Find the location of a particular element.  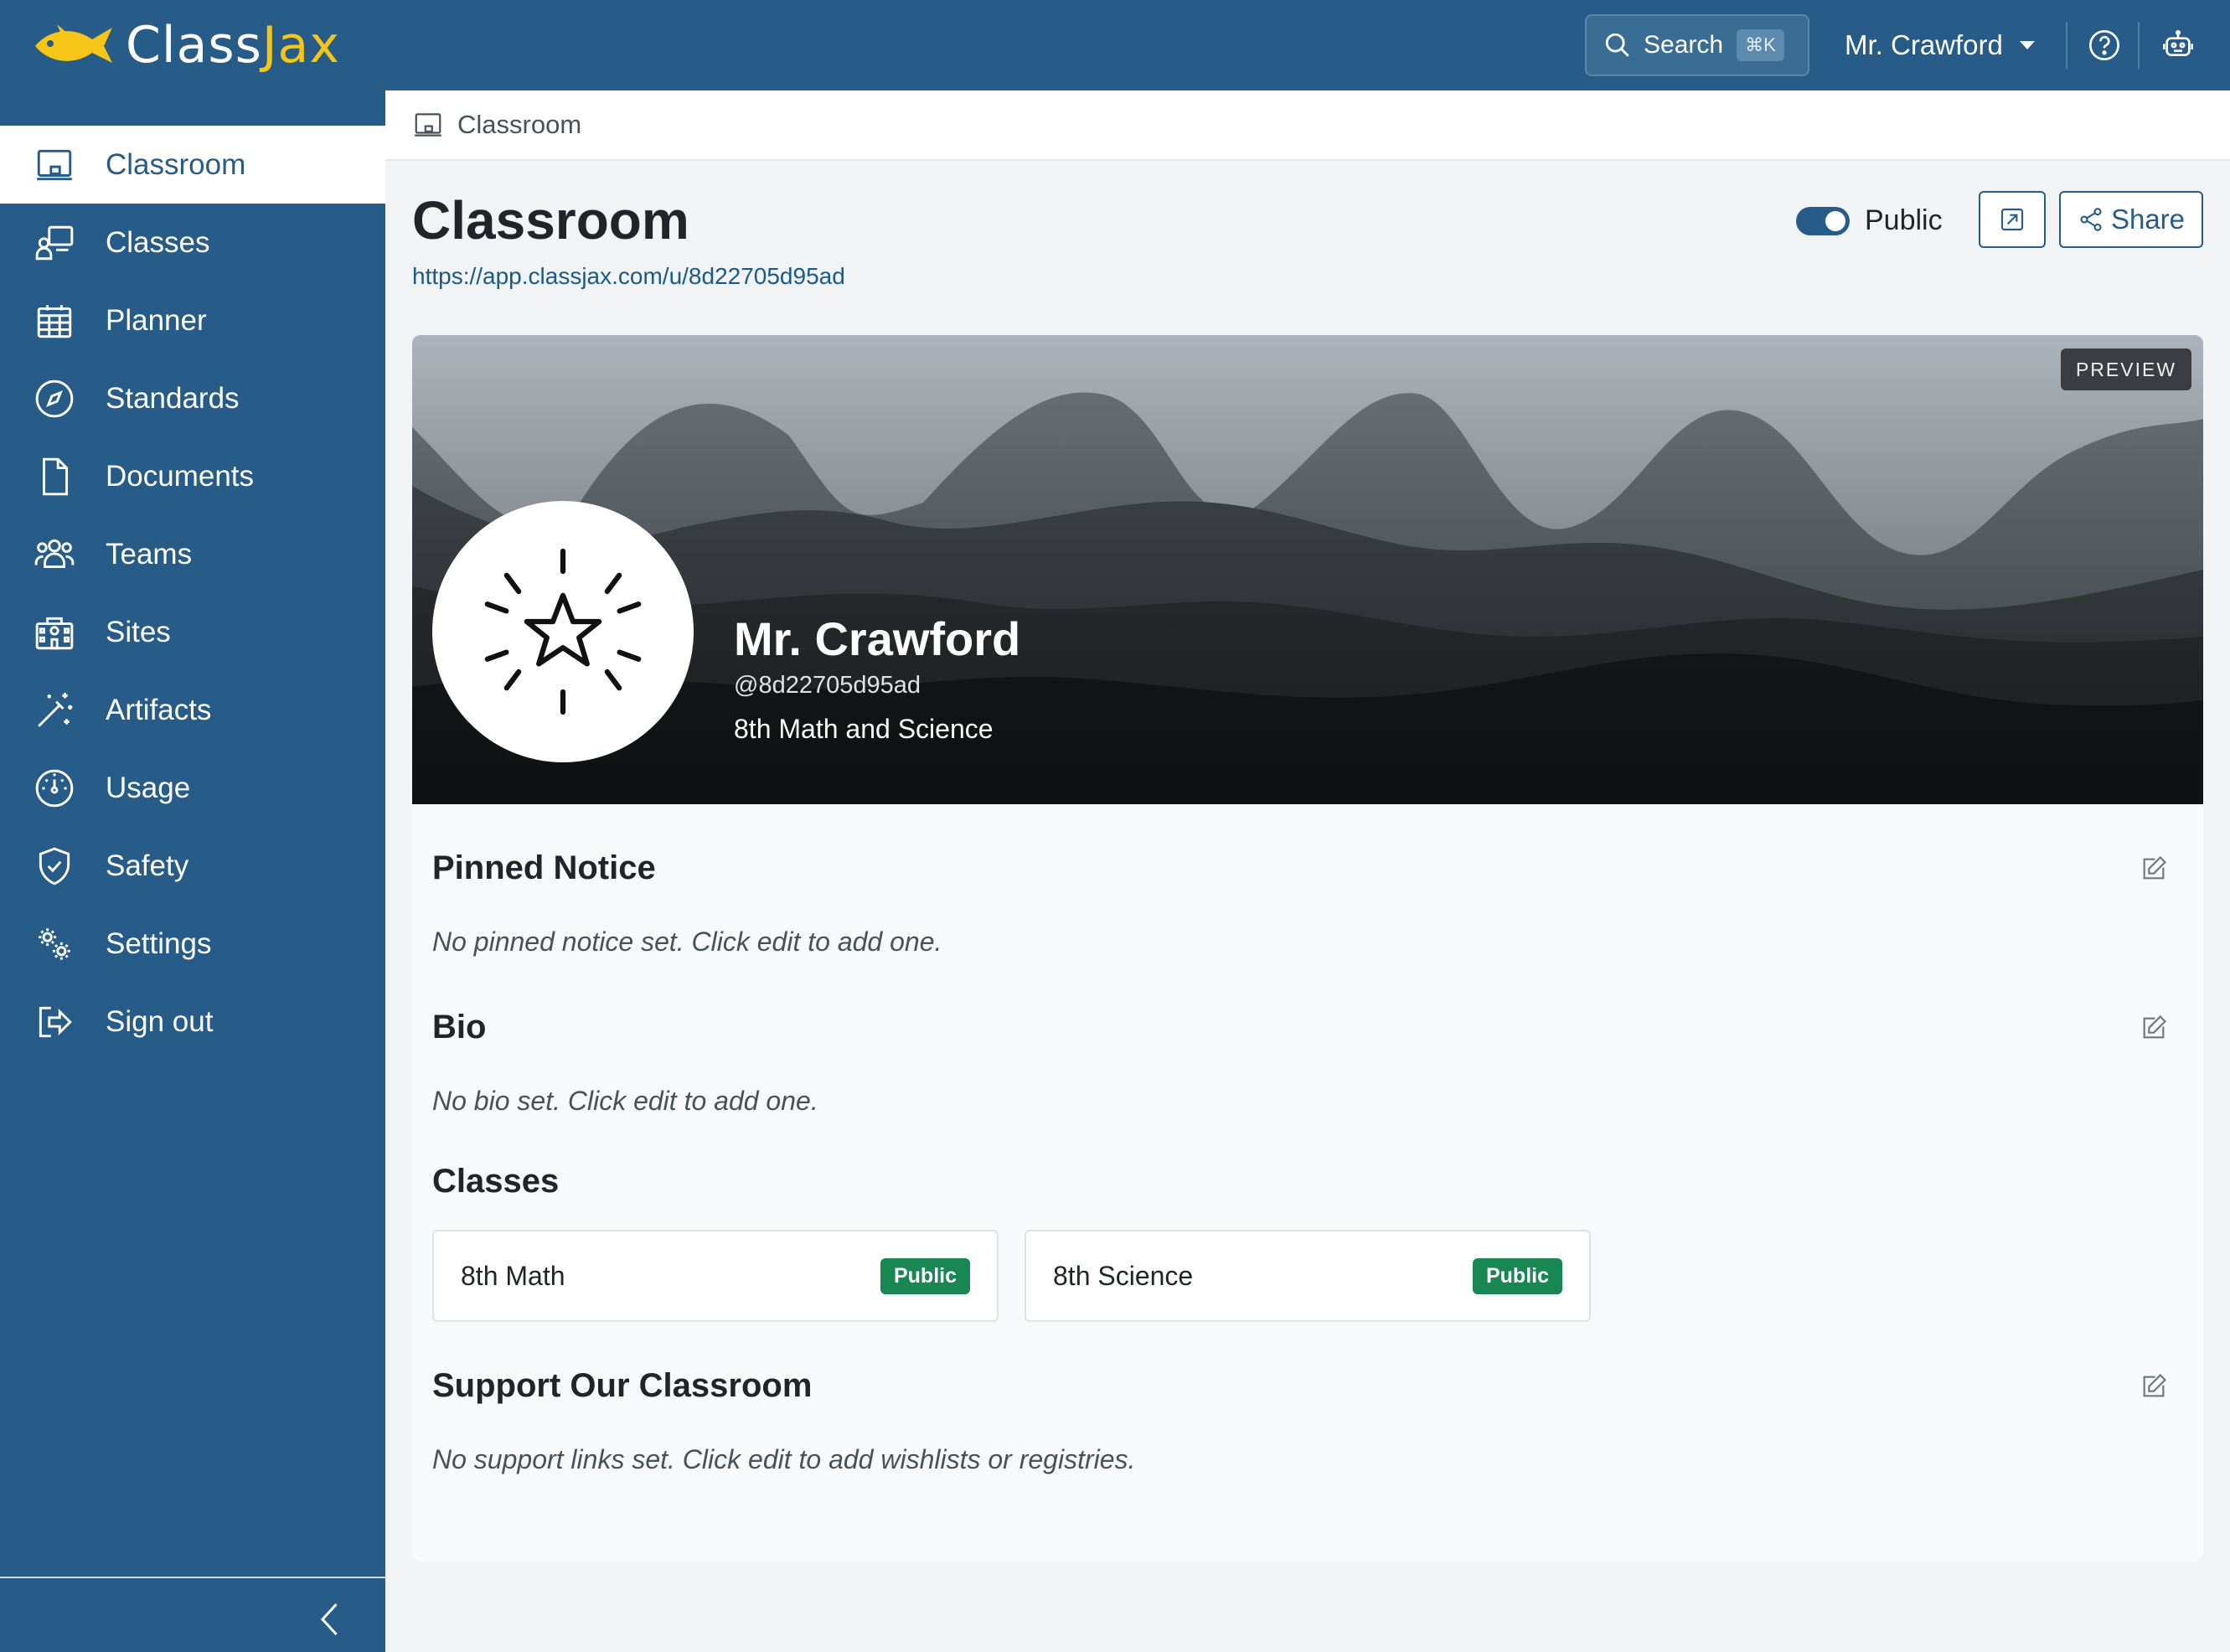

search-button: Search ⌘K is located at coordinates (1697, 45).